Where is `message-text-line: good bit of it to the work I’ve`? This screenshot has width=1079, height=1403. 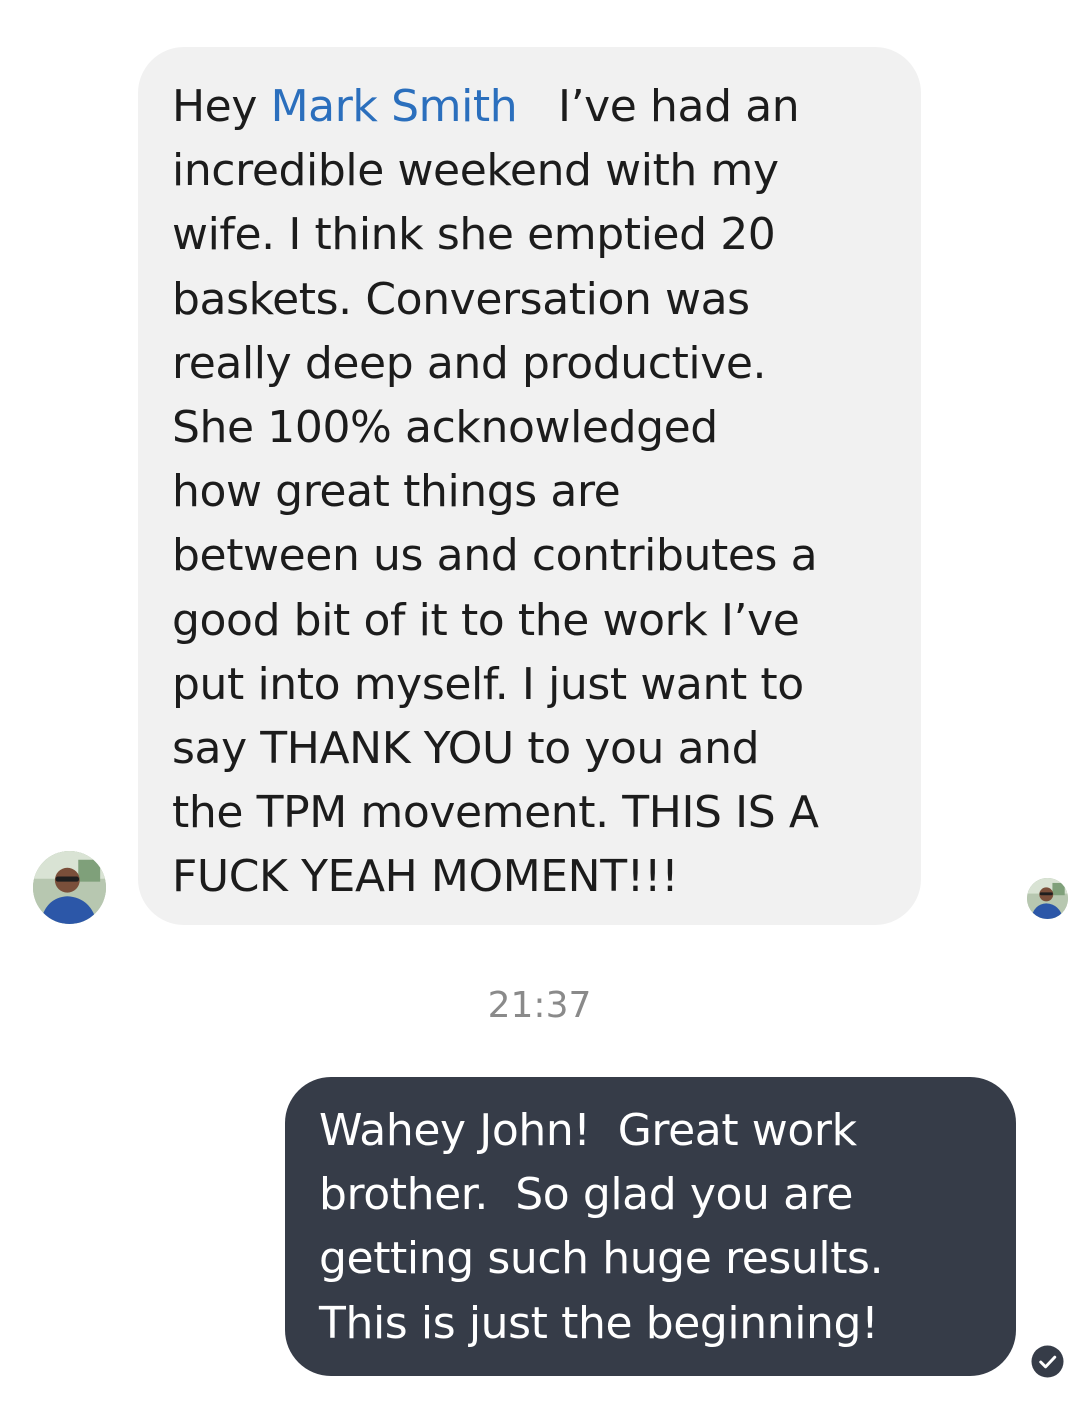
message-text-line: good bit of it to the work I’ve is located at coordinates (486, 620).